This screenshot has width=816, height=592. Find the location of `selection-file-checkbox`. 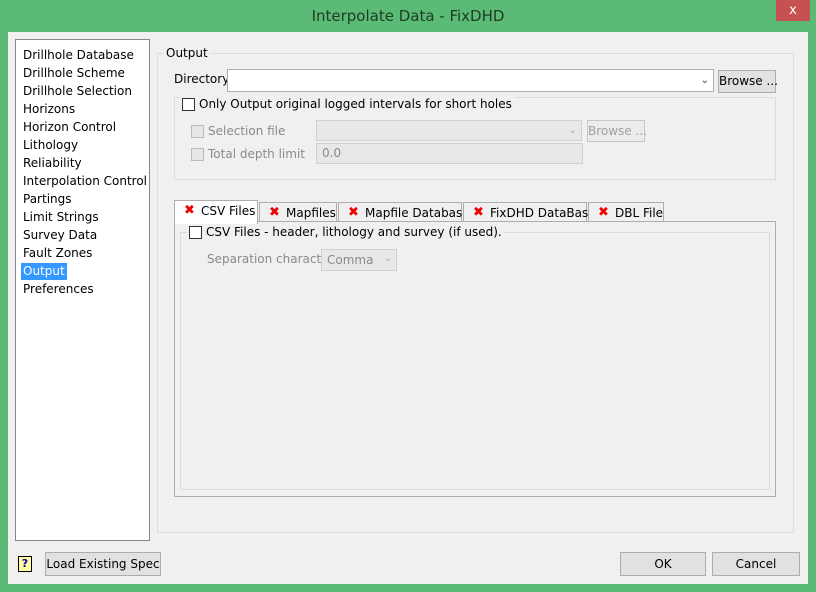

selection-file-checkbox is located at coordinates (197, 131).